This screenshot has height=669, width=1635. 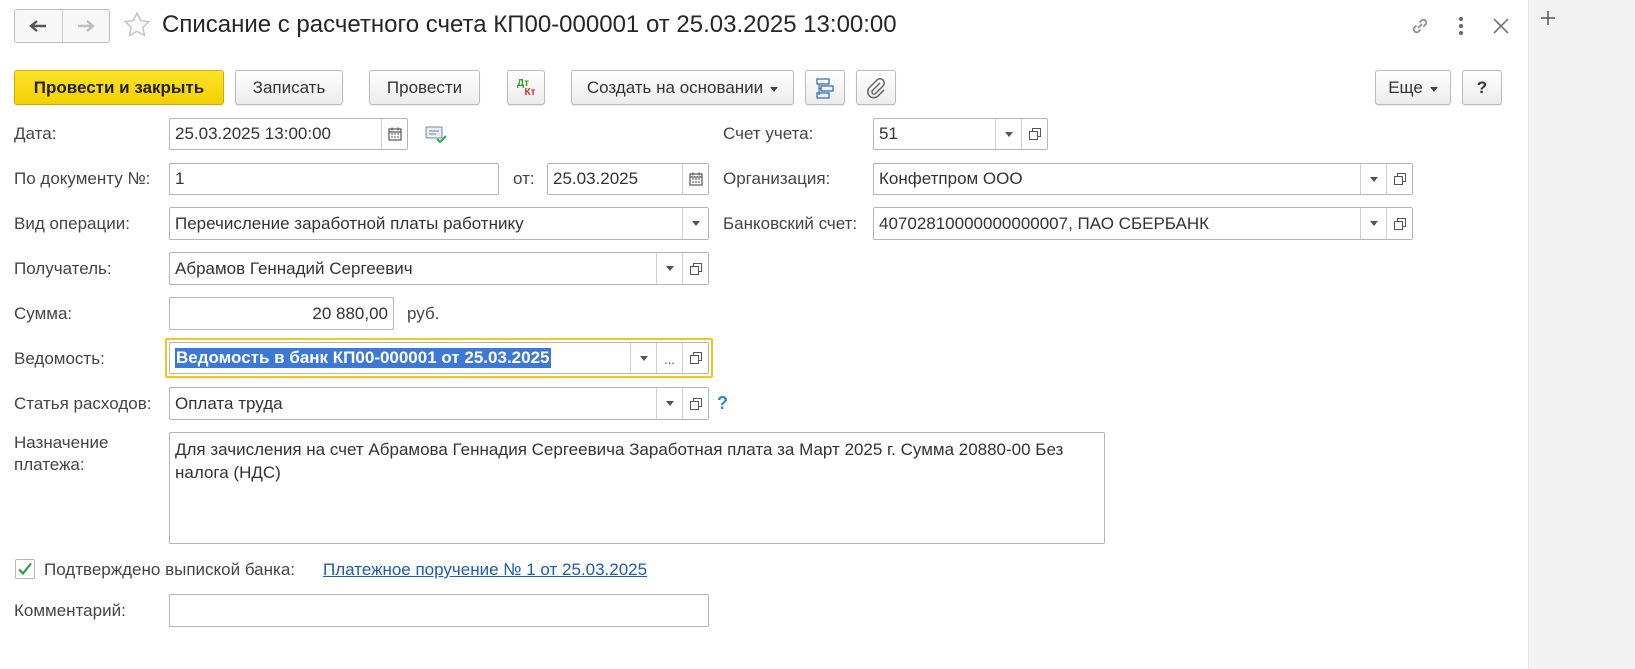 What do you see at coordinates (1405, 87) in the screenshot?
I see `more-label: Еще` at bounding box center [1405, 87].